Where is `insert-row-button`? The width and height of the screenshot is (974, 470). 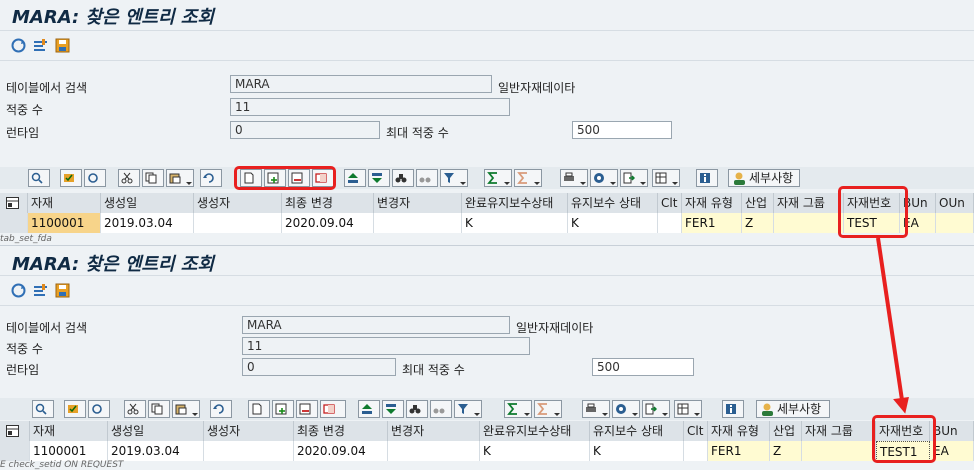
insert-row-button is located at coordinates (283, 409).